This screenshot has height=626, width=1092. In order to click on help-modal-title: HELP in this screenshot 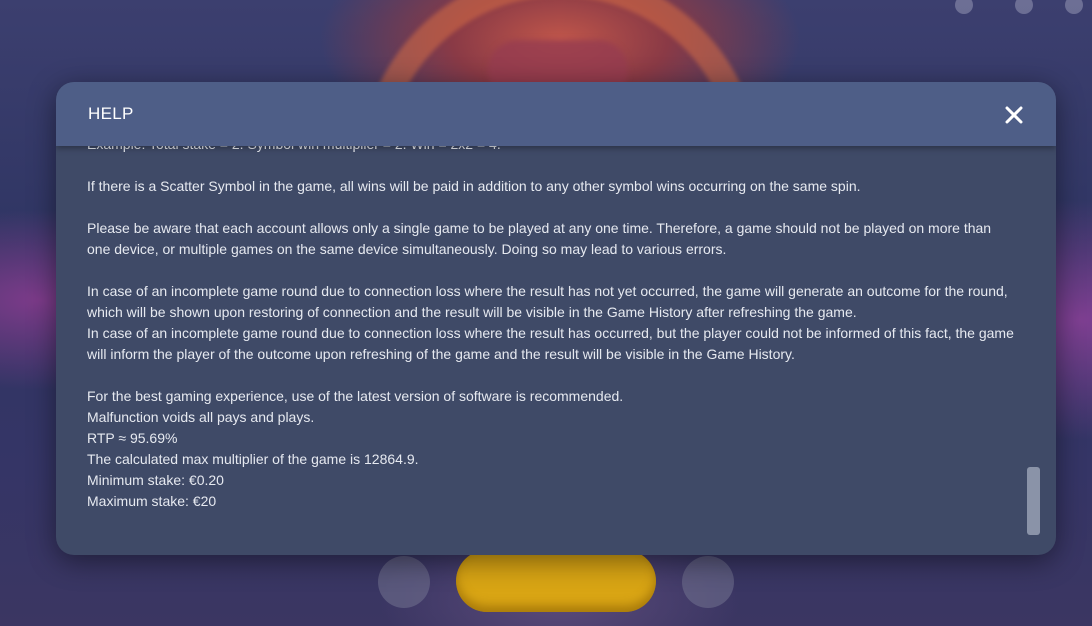, I will do `click(111, 113)`.